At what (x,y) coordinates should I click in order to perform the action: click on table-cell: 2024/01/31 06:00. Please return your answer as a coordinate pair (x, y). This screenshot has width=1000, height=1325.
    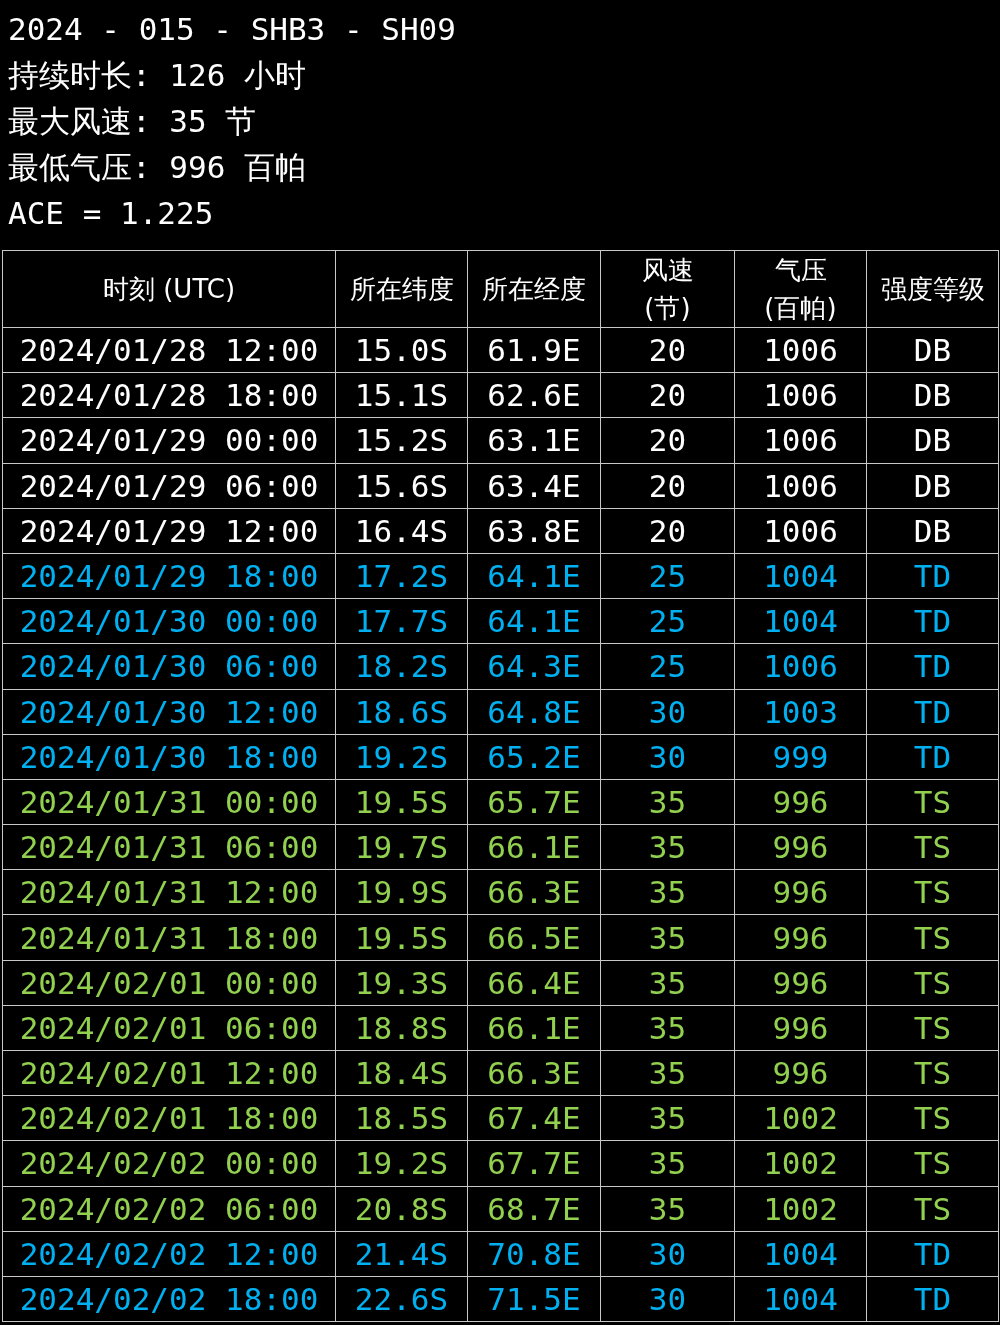
    Looking at the image, I should click on (169, 847).